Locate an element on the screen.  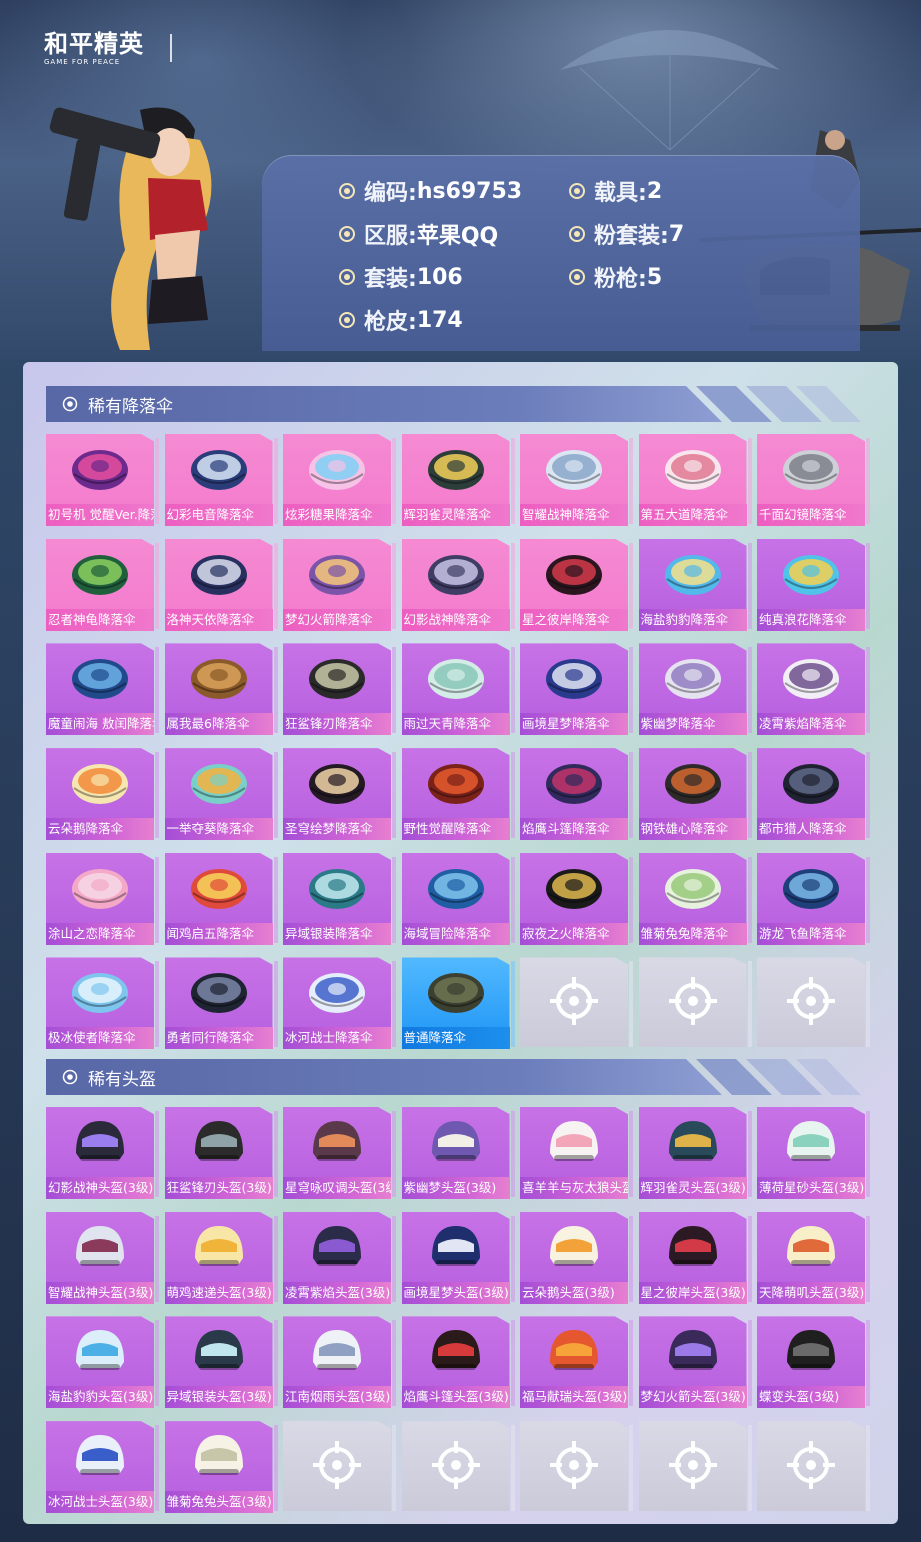
helmet-card: 幻影战神头盔(3级) is located at coordinates (102, 1153).